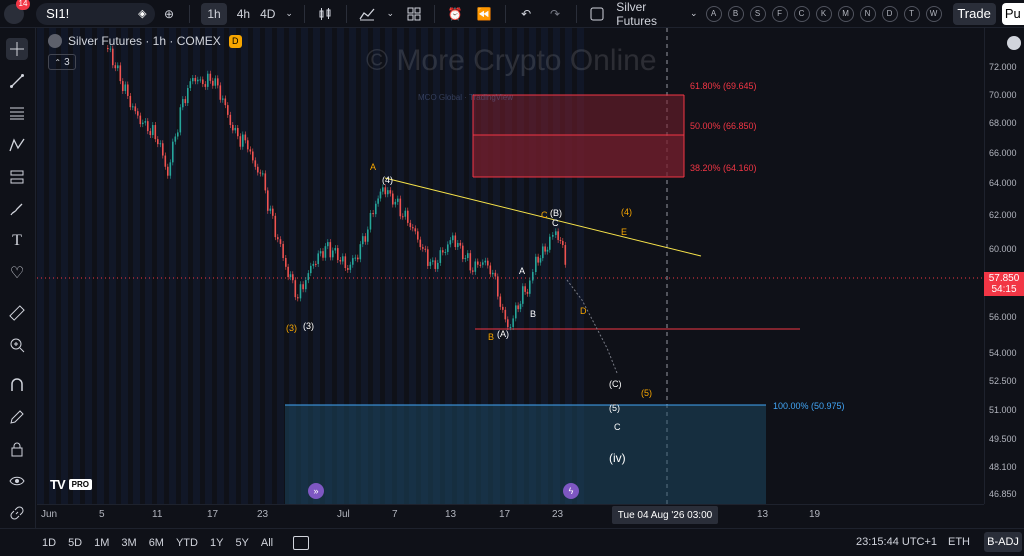 The image size is (1024, 556). I want to click on undo-icon: ↶, so click(526, 14).